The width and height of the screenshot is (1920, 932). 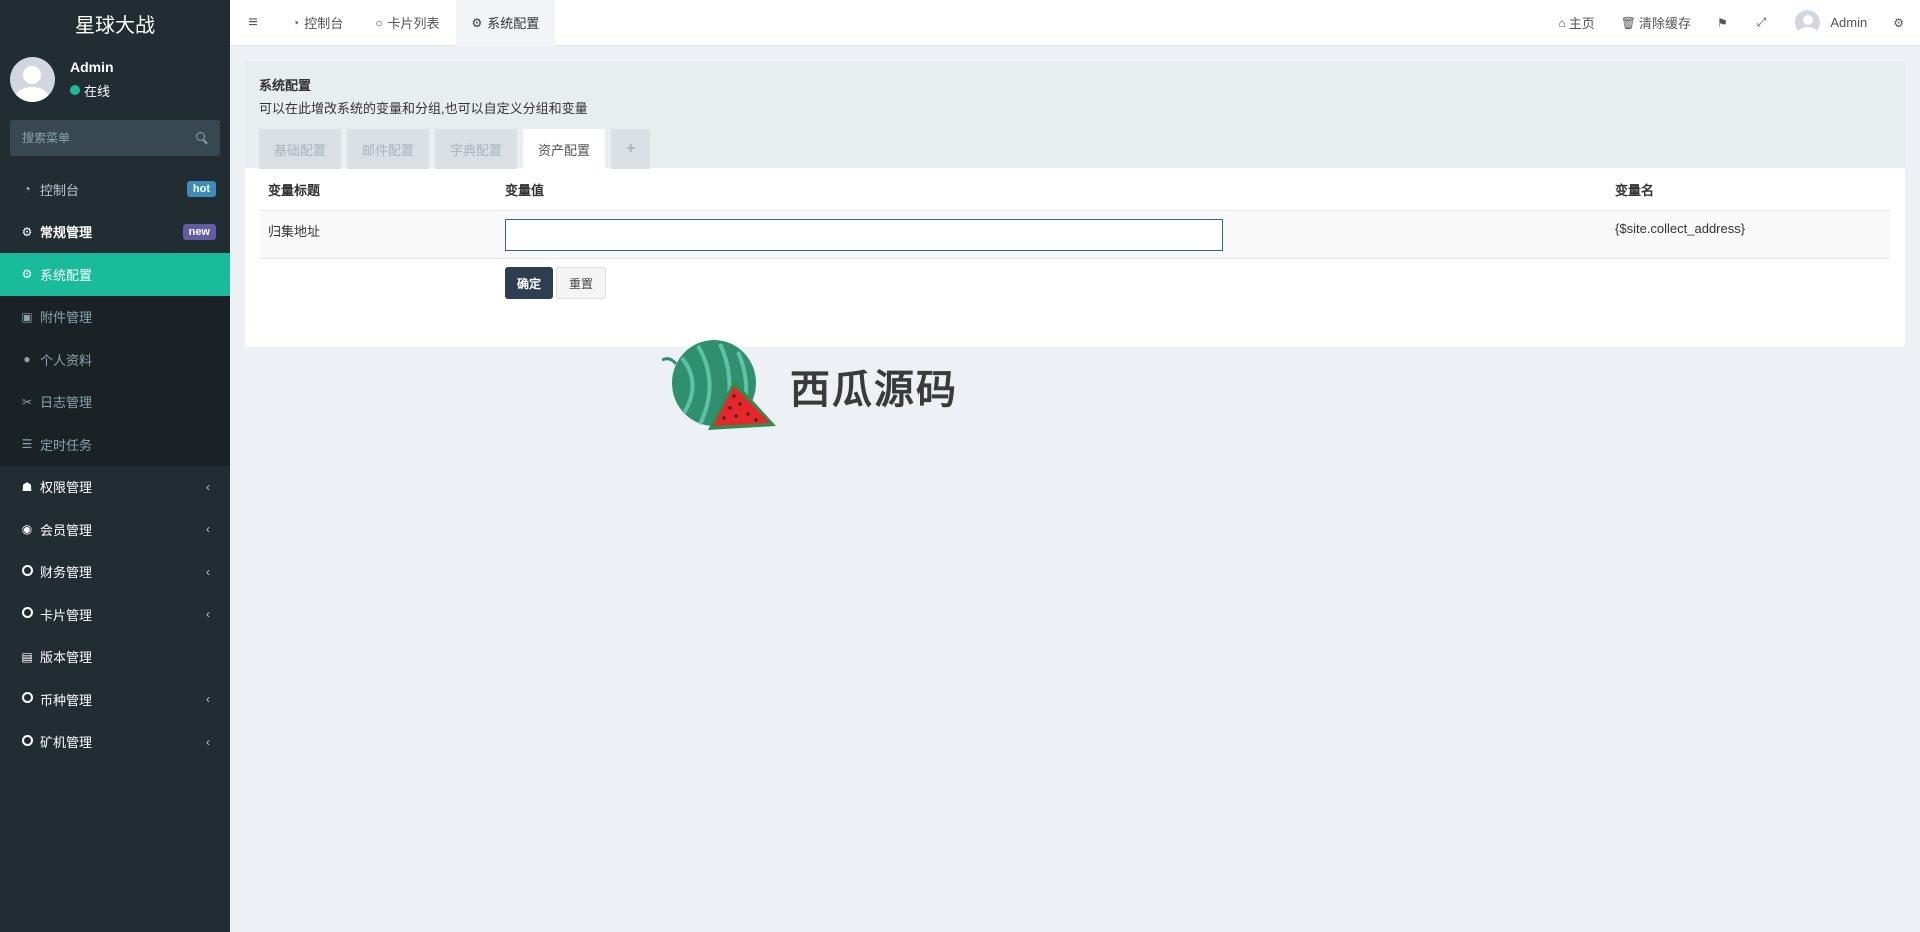 What do you see at coordinates (115, 614) in the screenshot?
I see `sidebar-item-card: 卡片管理 ‹` at bounding box center [115, 614].